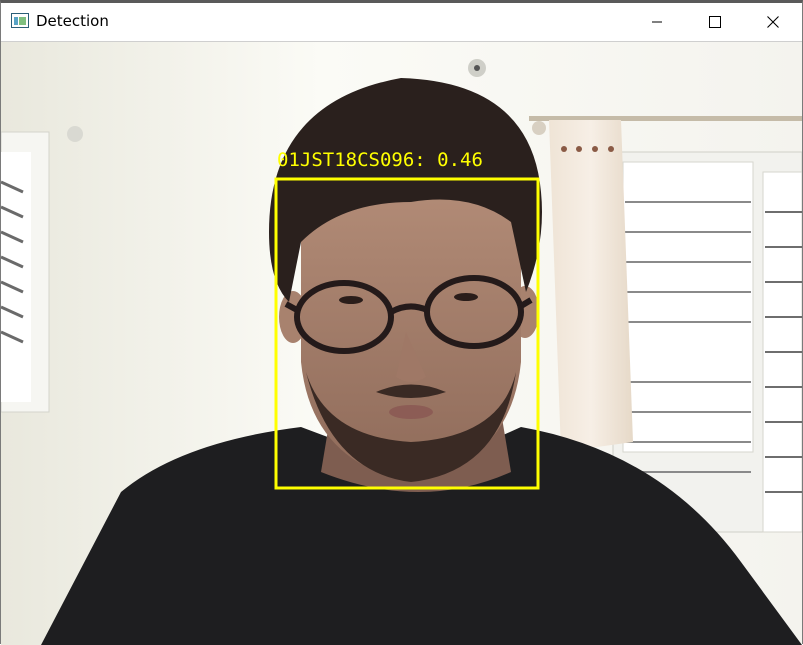 This screenshot has width=803, height=645. I want to click on close-button, so click(773, 22).